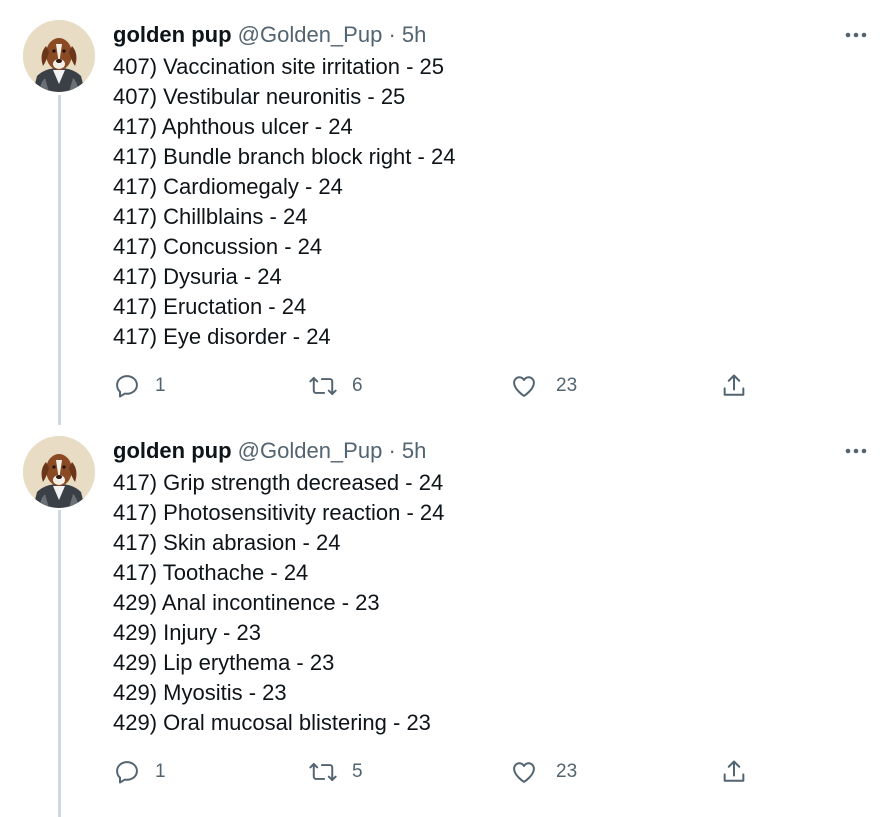  I want to click on tweet-line: 417) Skin abrasion - 24, so click(227, 542).